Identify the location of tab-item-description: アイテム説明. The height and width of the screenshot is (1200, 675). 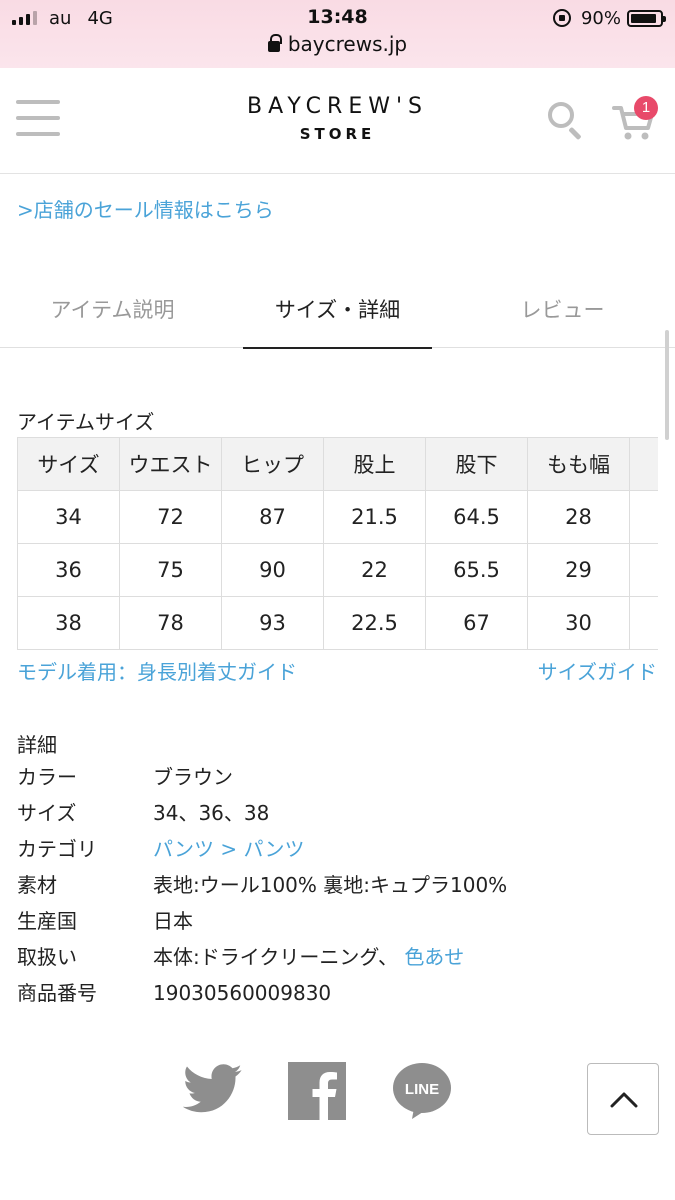
(112, 310).